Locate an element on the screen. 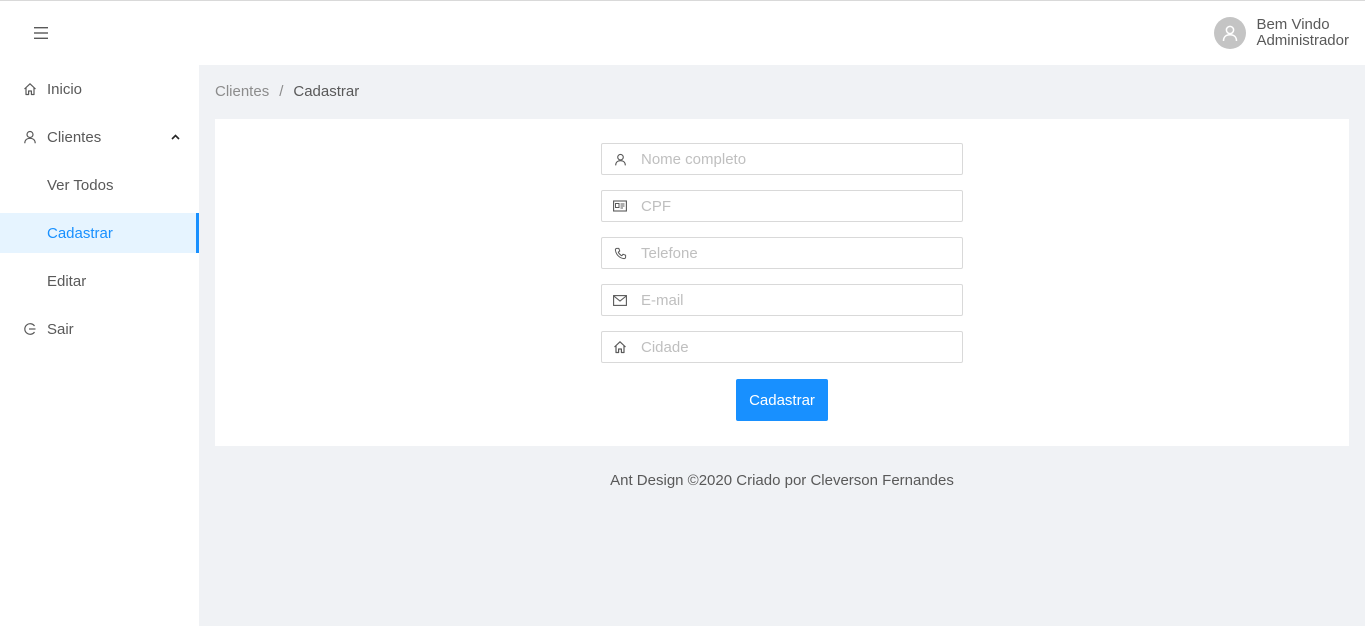 The height and width of the screenshot is (626, 1365). menu-toggle-button is located at coordinates (41, 33).